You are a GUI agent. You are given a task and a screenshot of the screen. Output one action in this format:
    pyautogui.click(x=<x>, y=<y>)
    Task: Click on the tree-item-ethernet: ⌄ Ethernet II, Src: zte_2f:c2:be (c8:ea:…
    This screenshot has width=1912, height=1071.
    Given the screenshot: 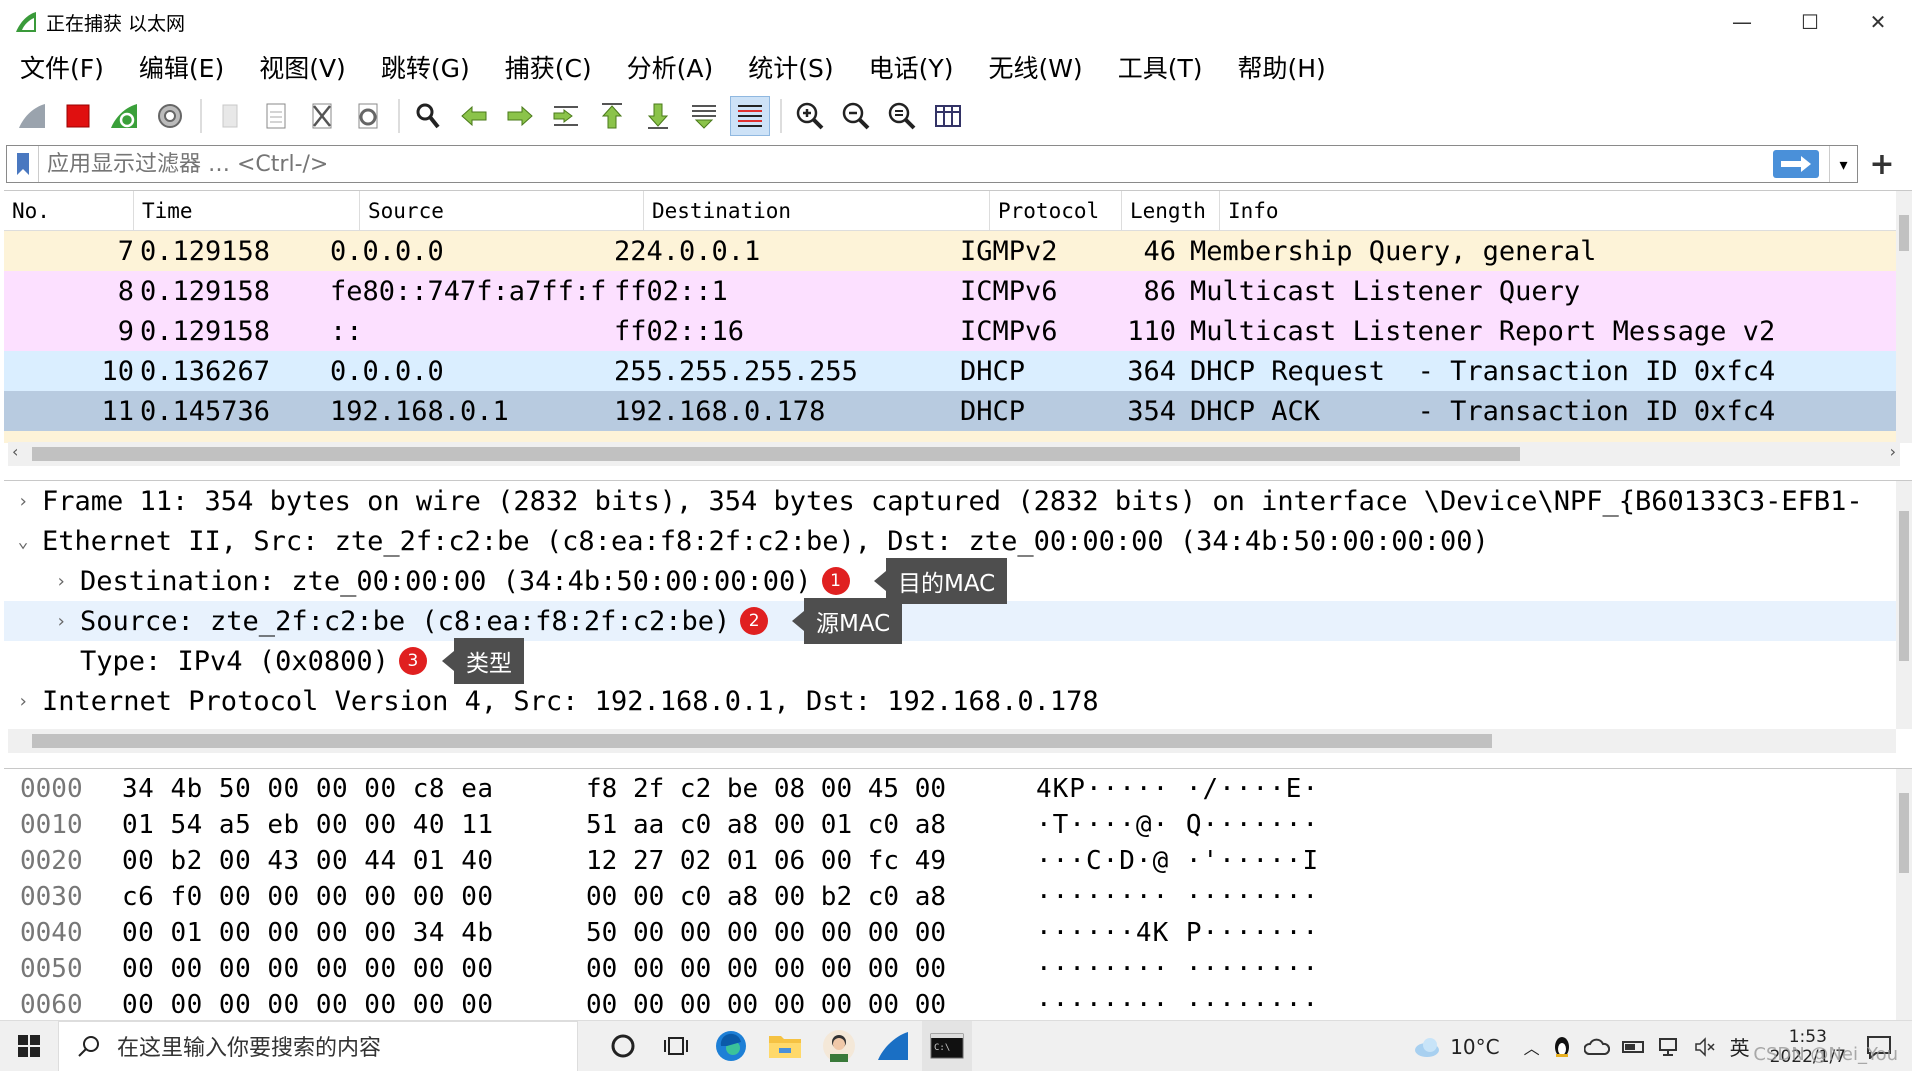 What is the action you would take?
    pyautogui.click(x=950, y=541)
    